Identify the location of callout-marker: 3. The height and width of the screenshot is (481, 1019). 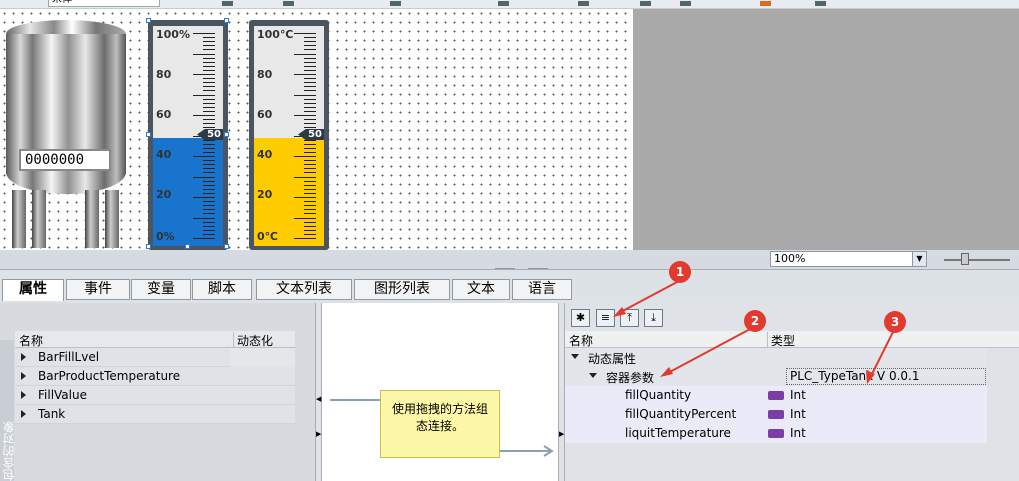
(895, 322).